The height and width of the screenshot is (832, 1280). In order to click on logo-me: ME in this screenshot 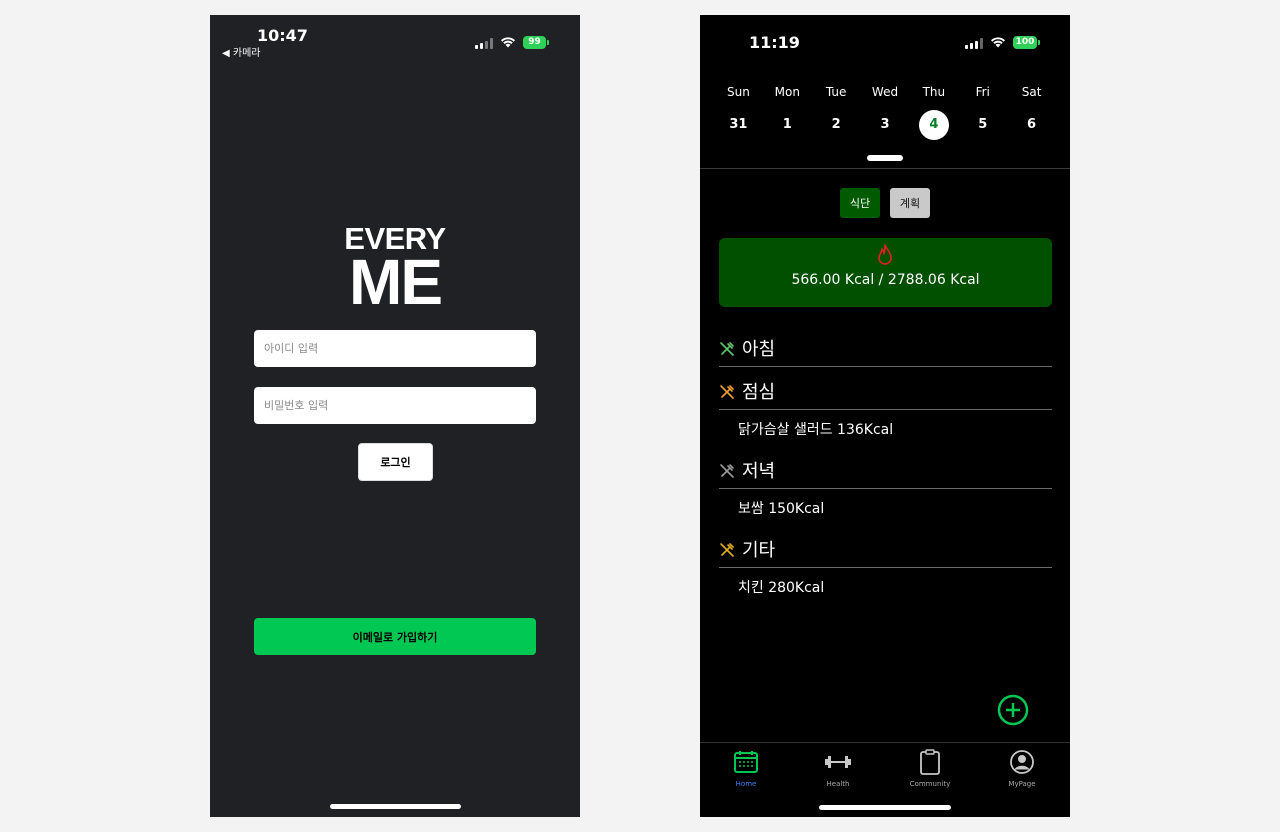, I will do `click(396, 282)`.